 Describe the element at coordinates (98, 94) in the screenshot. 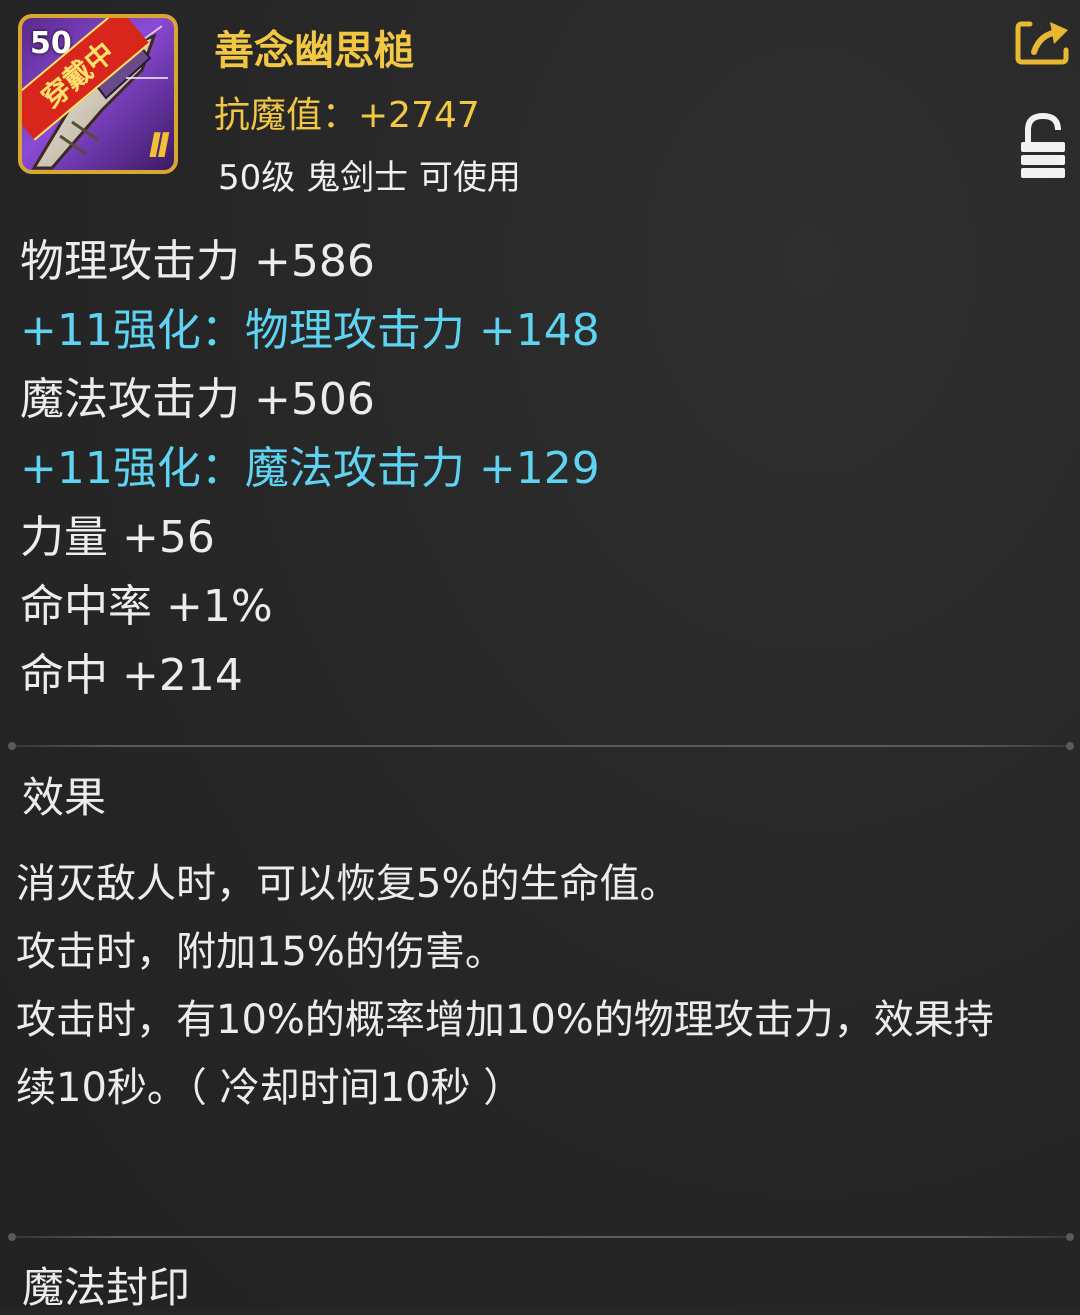

I see `item-icon: 50 穿戴中 II` at that location.